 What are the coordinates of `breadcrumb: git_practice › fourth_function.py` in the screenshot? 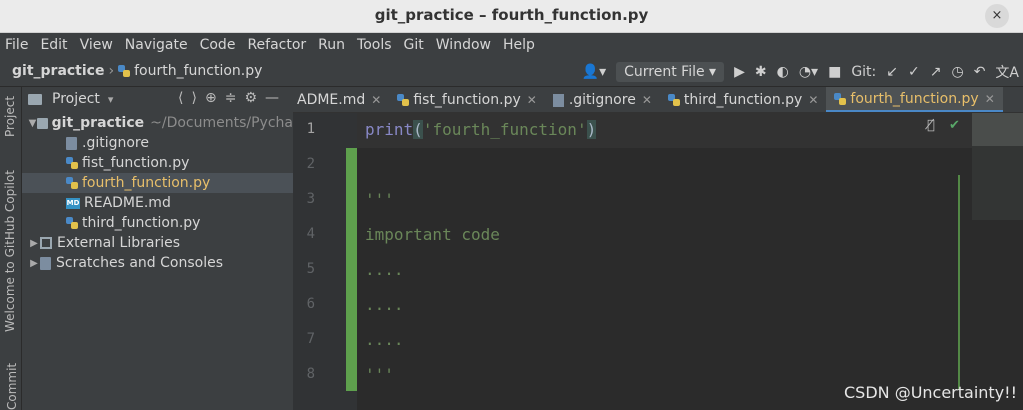 It's located at (137, 71).